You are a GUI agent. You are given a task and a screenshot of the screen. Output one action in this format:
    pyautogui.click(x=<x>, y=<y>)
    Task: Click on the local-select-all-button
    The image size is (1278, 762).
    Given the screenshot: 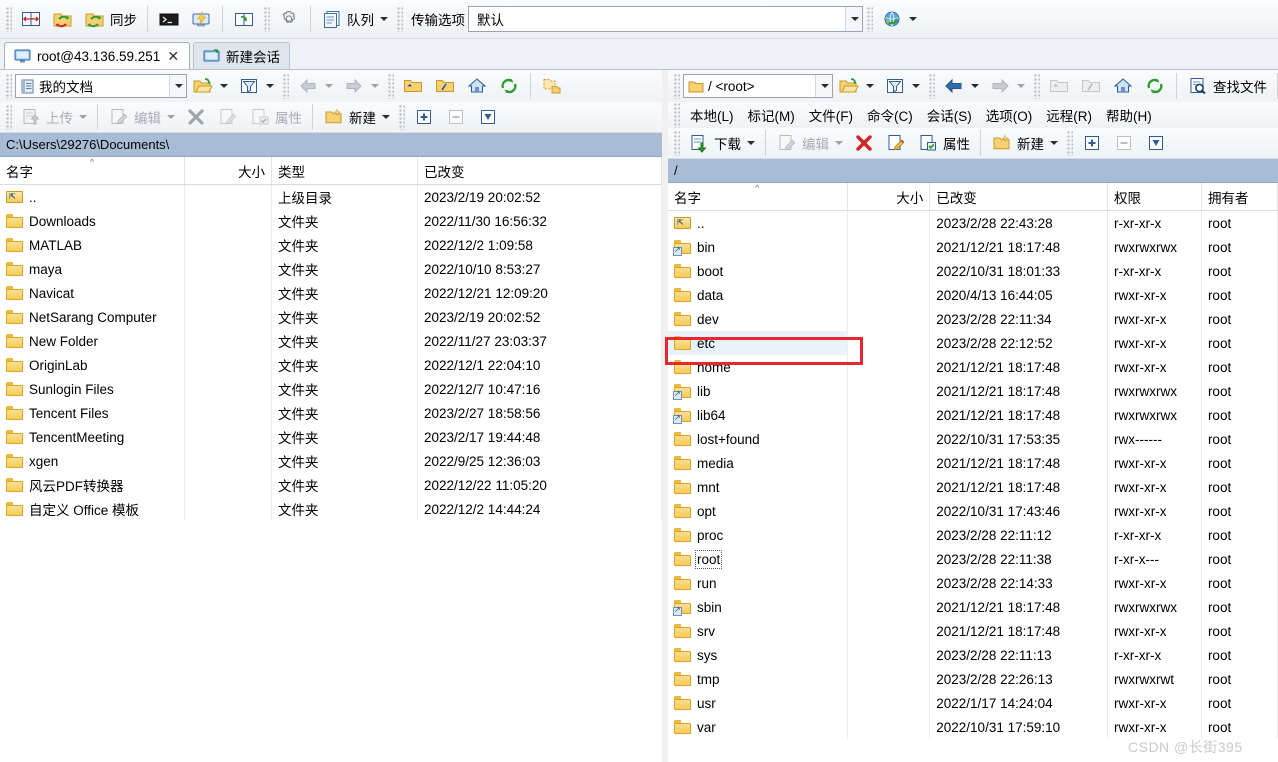 What is the action you would take?
    pyautogui.click(x=424, y=117)
    